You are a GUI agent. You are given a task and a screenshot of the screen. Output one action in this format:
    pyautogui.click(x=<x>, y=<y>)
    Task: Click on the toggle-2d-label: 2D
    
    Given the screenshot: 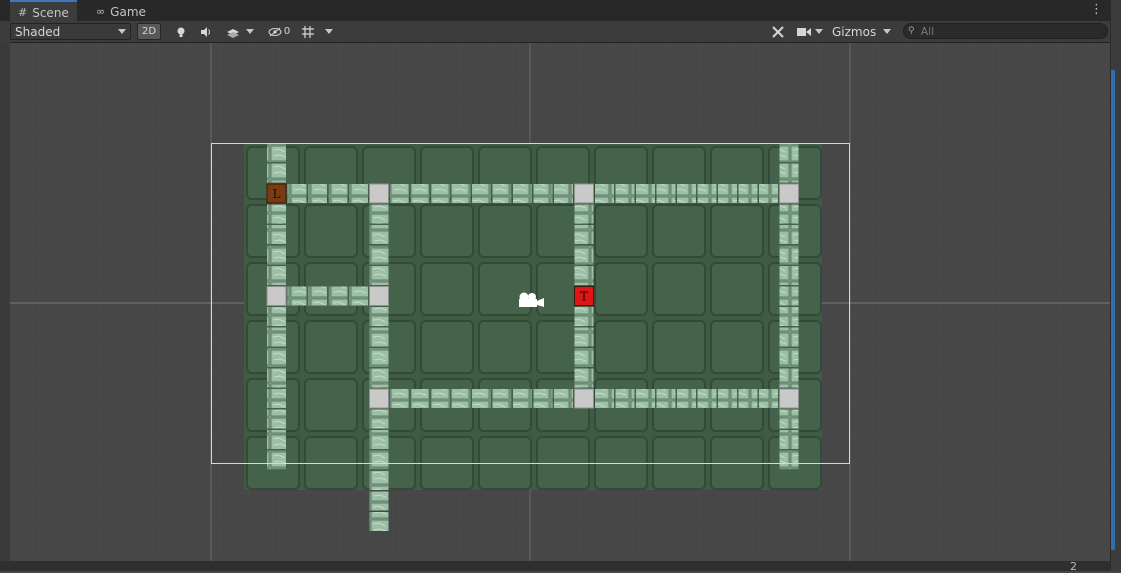 What is the action you would take?
    pyautogui.click(x=149, y=31)
    